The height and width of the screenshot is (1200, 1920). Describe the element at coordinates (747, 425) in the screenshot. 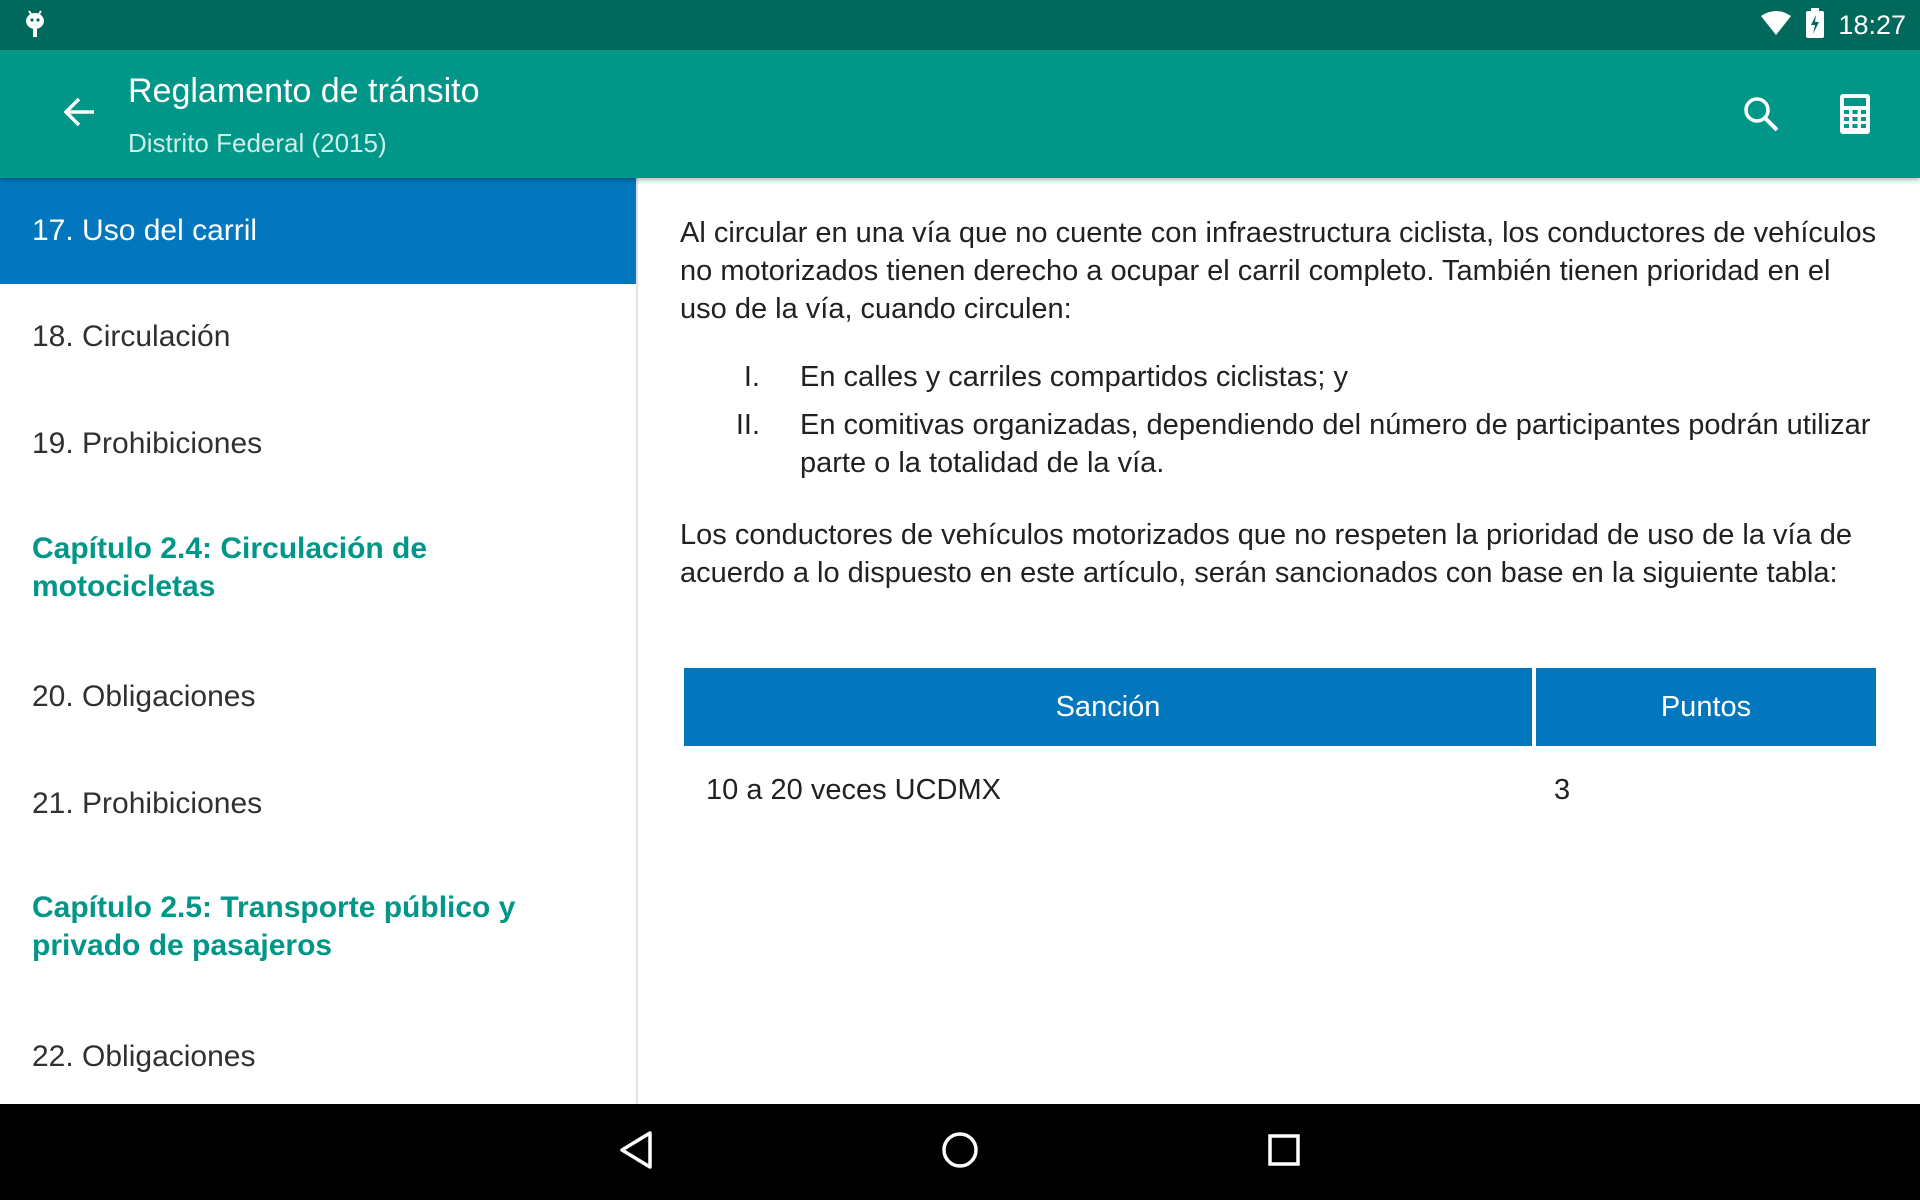

I see `list-number: II.` at that location.